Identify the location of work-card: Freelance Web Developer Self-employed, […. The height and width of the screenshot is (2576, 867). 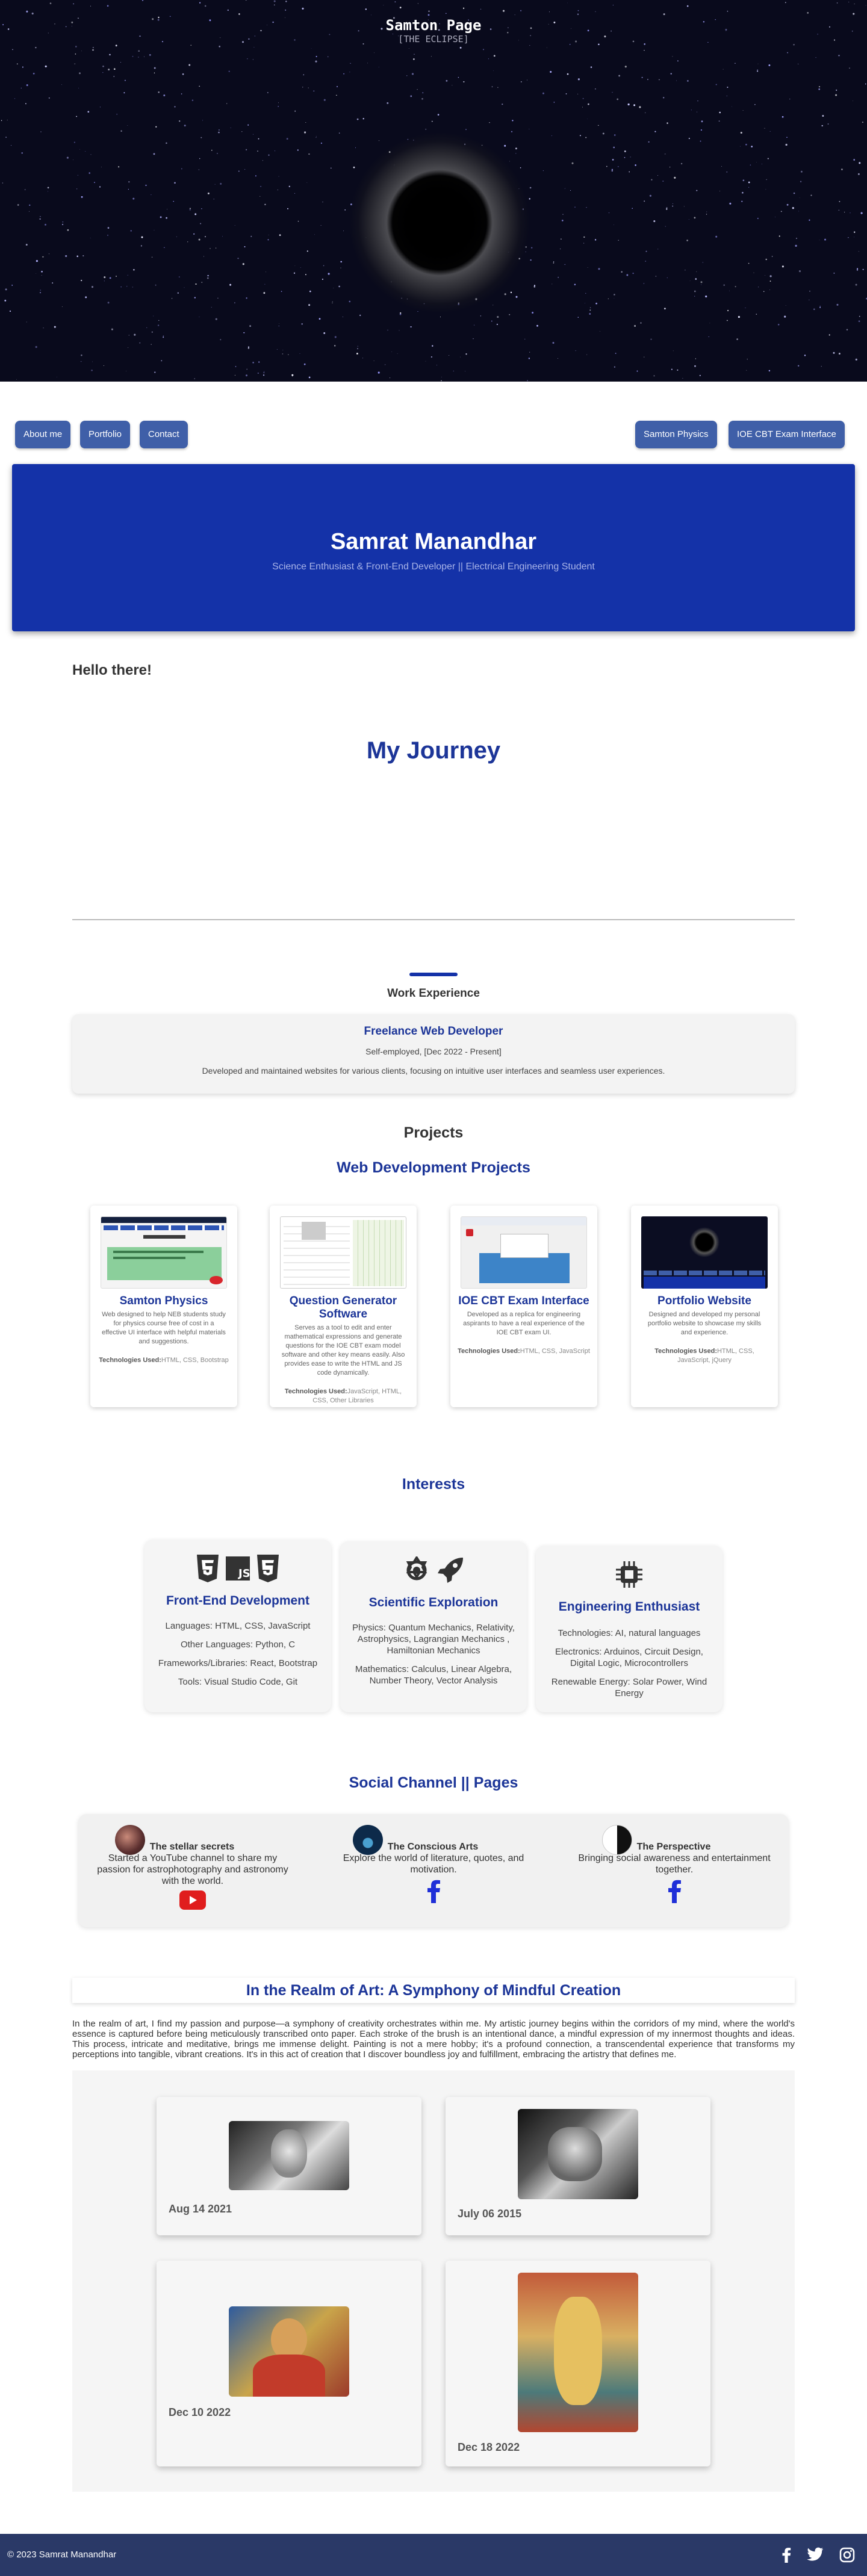
(433, 1054).